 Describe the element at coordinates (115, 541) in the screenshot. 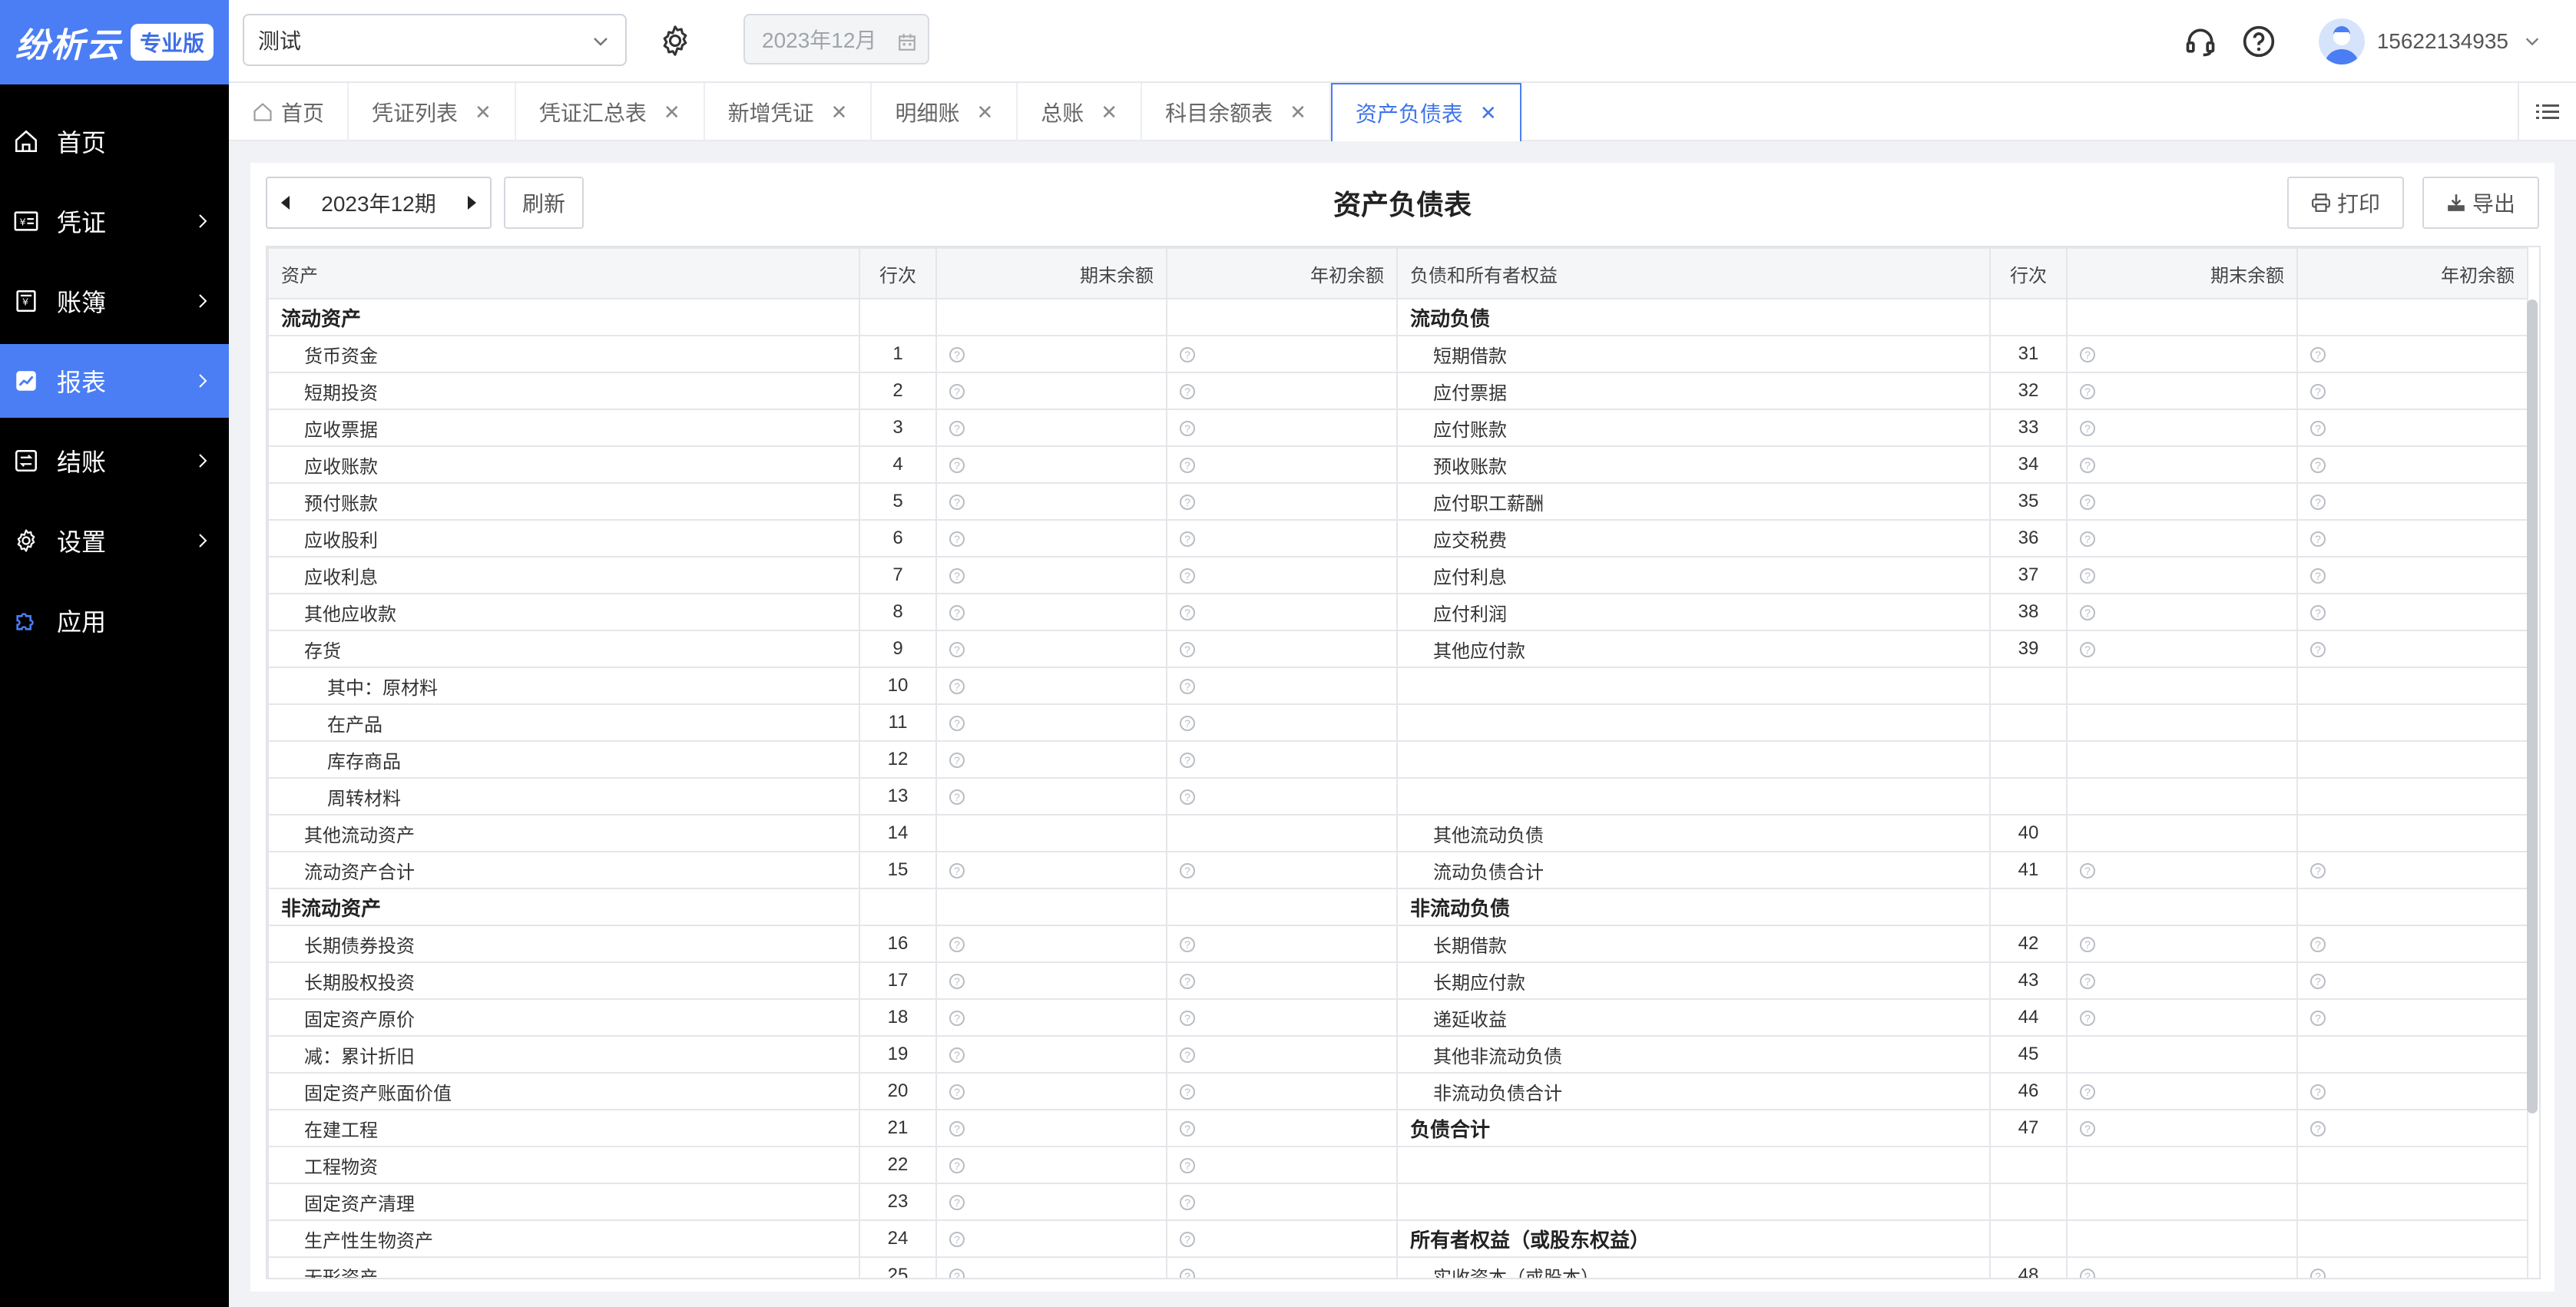

I see `sidebar-item: 设置` at that location.